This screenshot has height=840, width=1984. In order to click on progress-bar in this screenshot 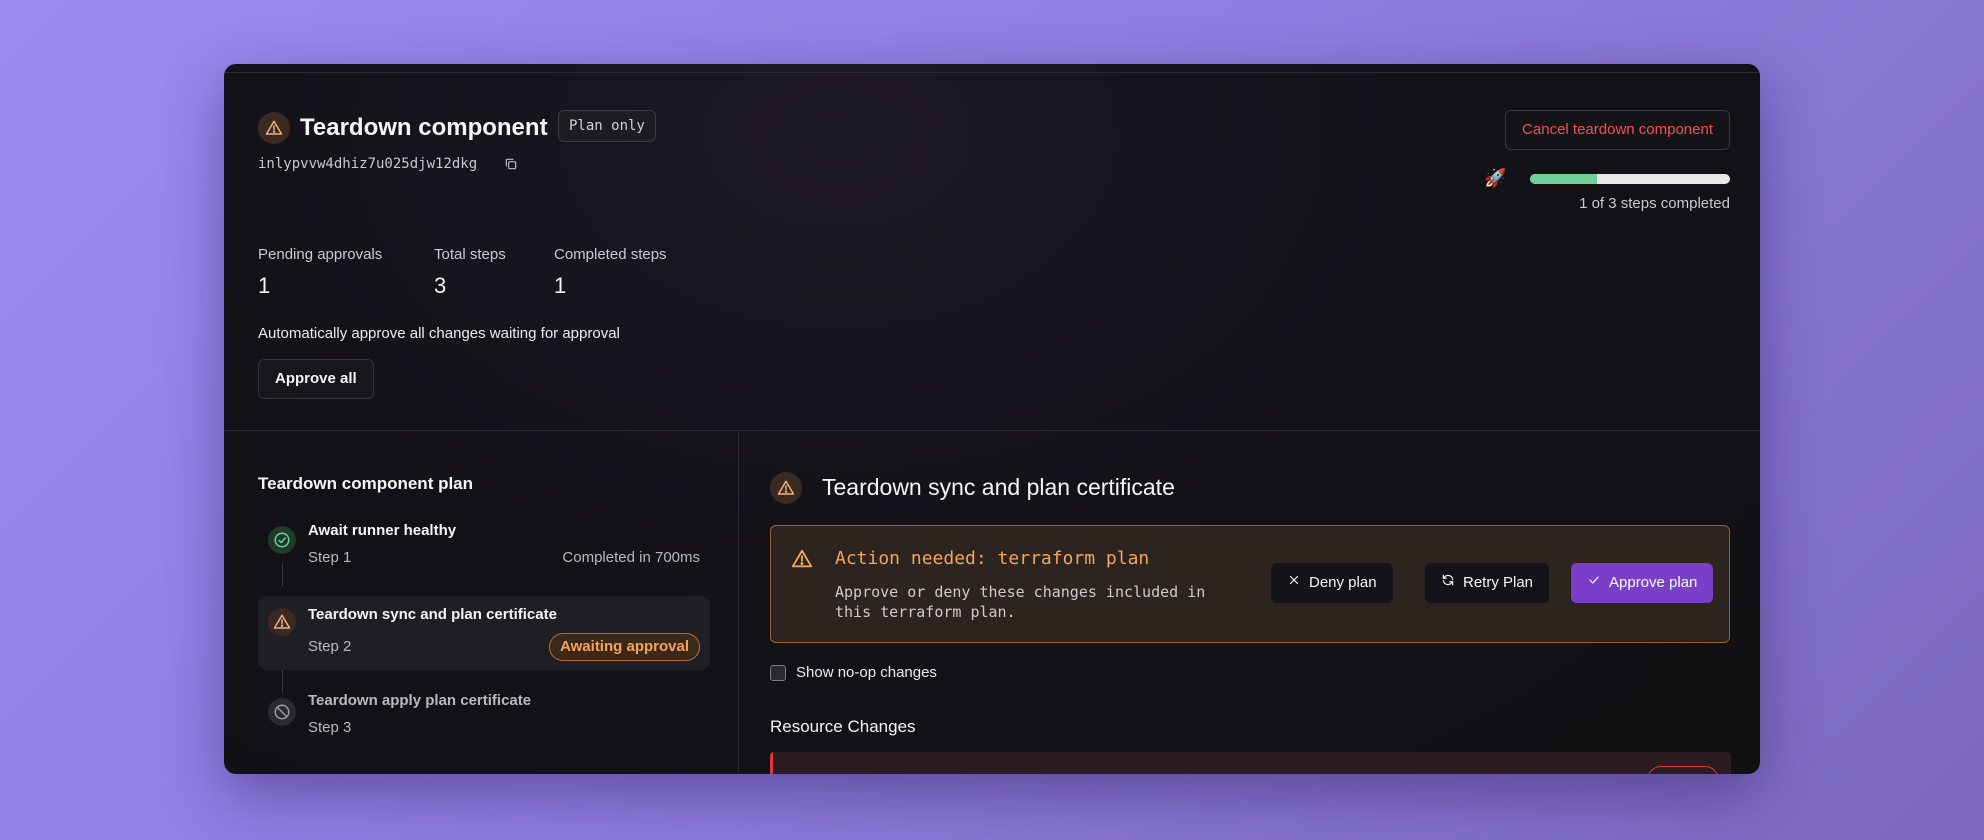, I will do `click(1630, 179)`.